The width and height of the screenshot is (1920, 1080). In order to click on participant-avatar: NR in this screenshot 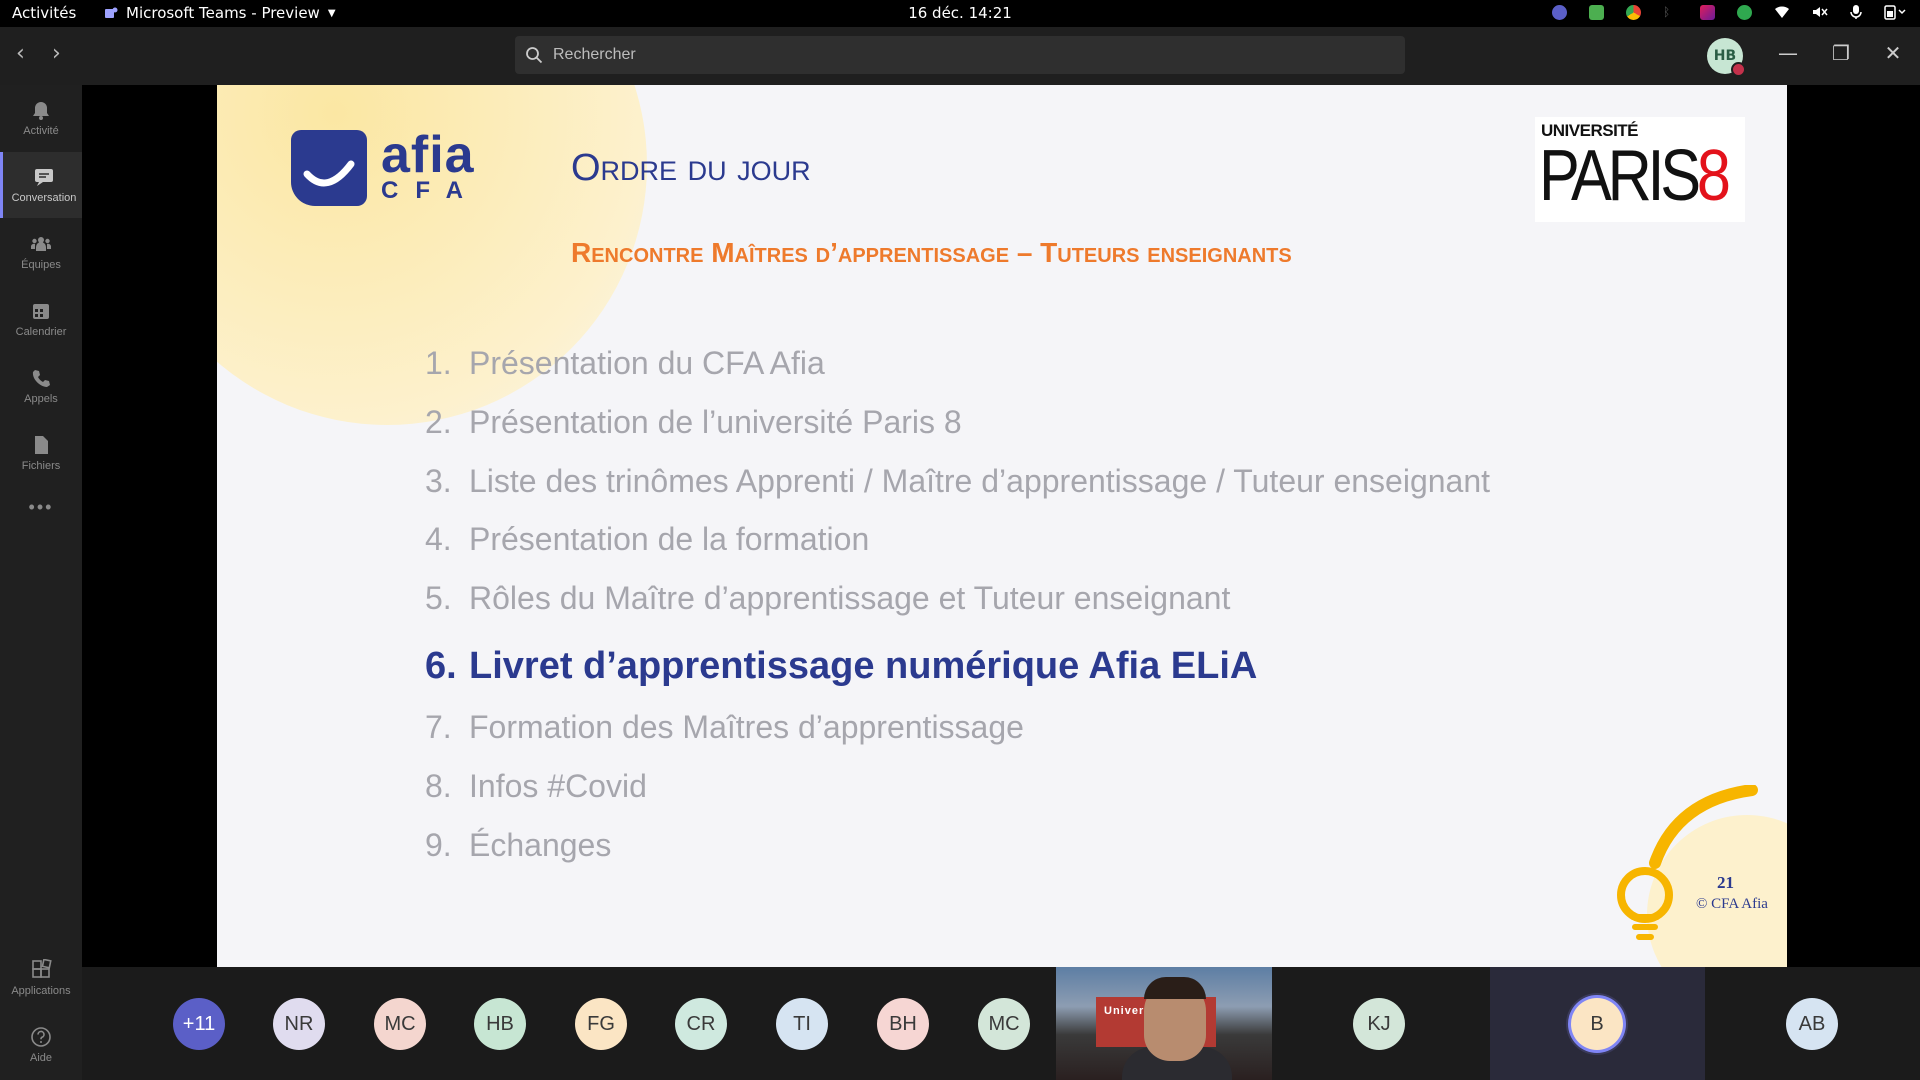, I will do `click(299, 1024)`.